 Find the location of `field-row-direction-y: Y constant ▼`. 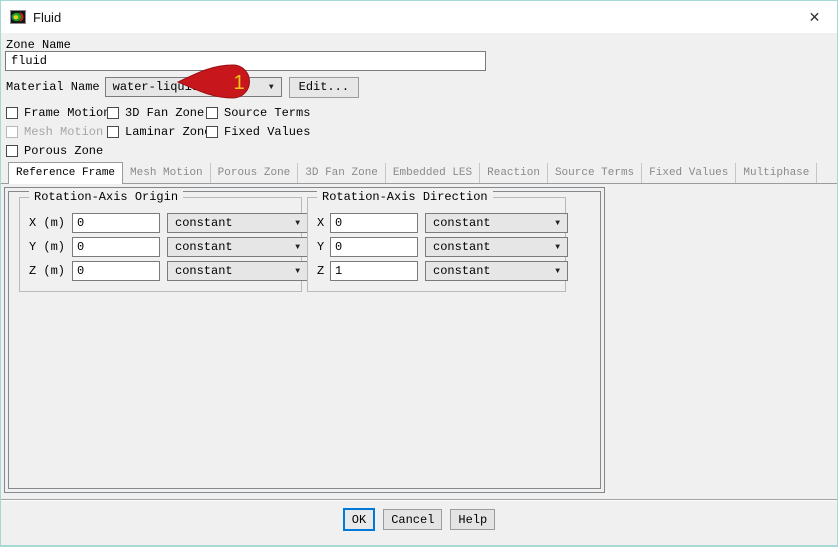

field-row-direction-y: Y constant ▼ is located at coordinates (438, 247).